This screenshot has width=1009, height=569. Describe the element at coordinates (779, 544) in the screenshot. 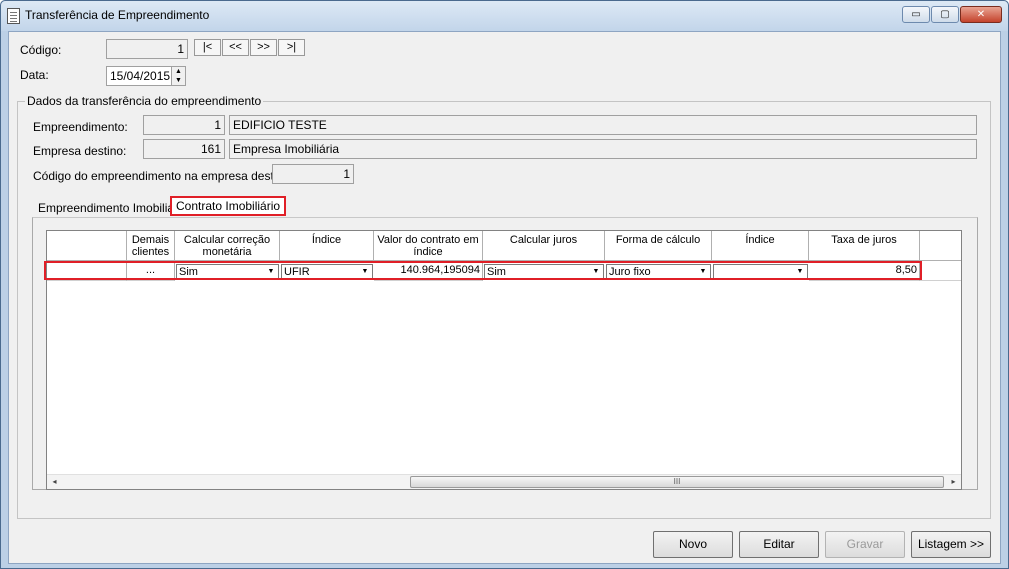

I see `editar-button: Editar` at that location.